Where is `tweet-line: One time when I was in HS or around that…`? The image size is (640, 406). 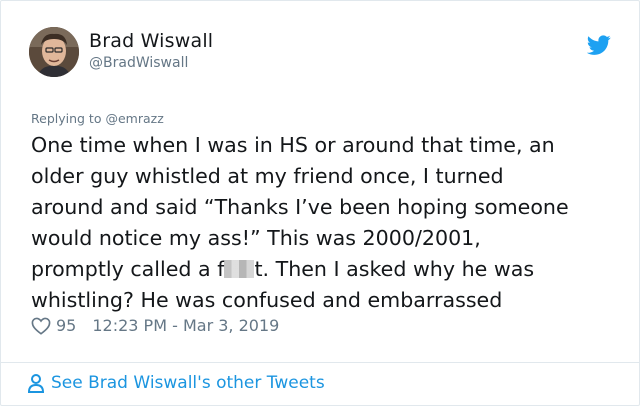 tweet-line: One time when I was in HS or around that… is located at coordinates (293, 145).